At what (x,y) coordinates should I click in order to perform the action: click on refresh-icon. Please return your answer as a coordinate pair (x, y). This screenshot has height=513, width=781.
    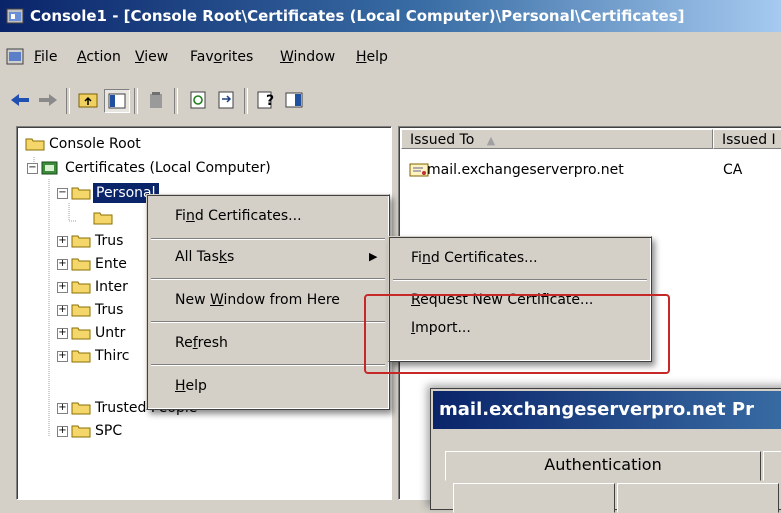
    Looking at the image, I should click on (198, 100).